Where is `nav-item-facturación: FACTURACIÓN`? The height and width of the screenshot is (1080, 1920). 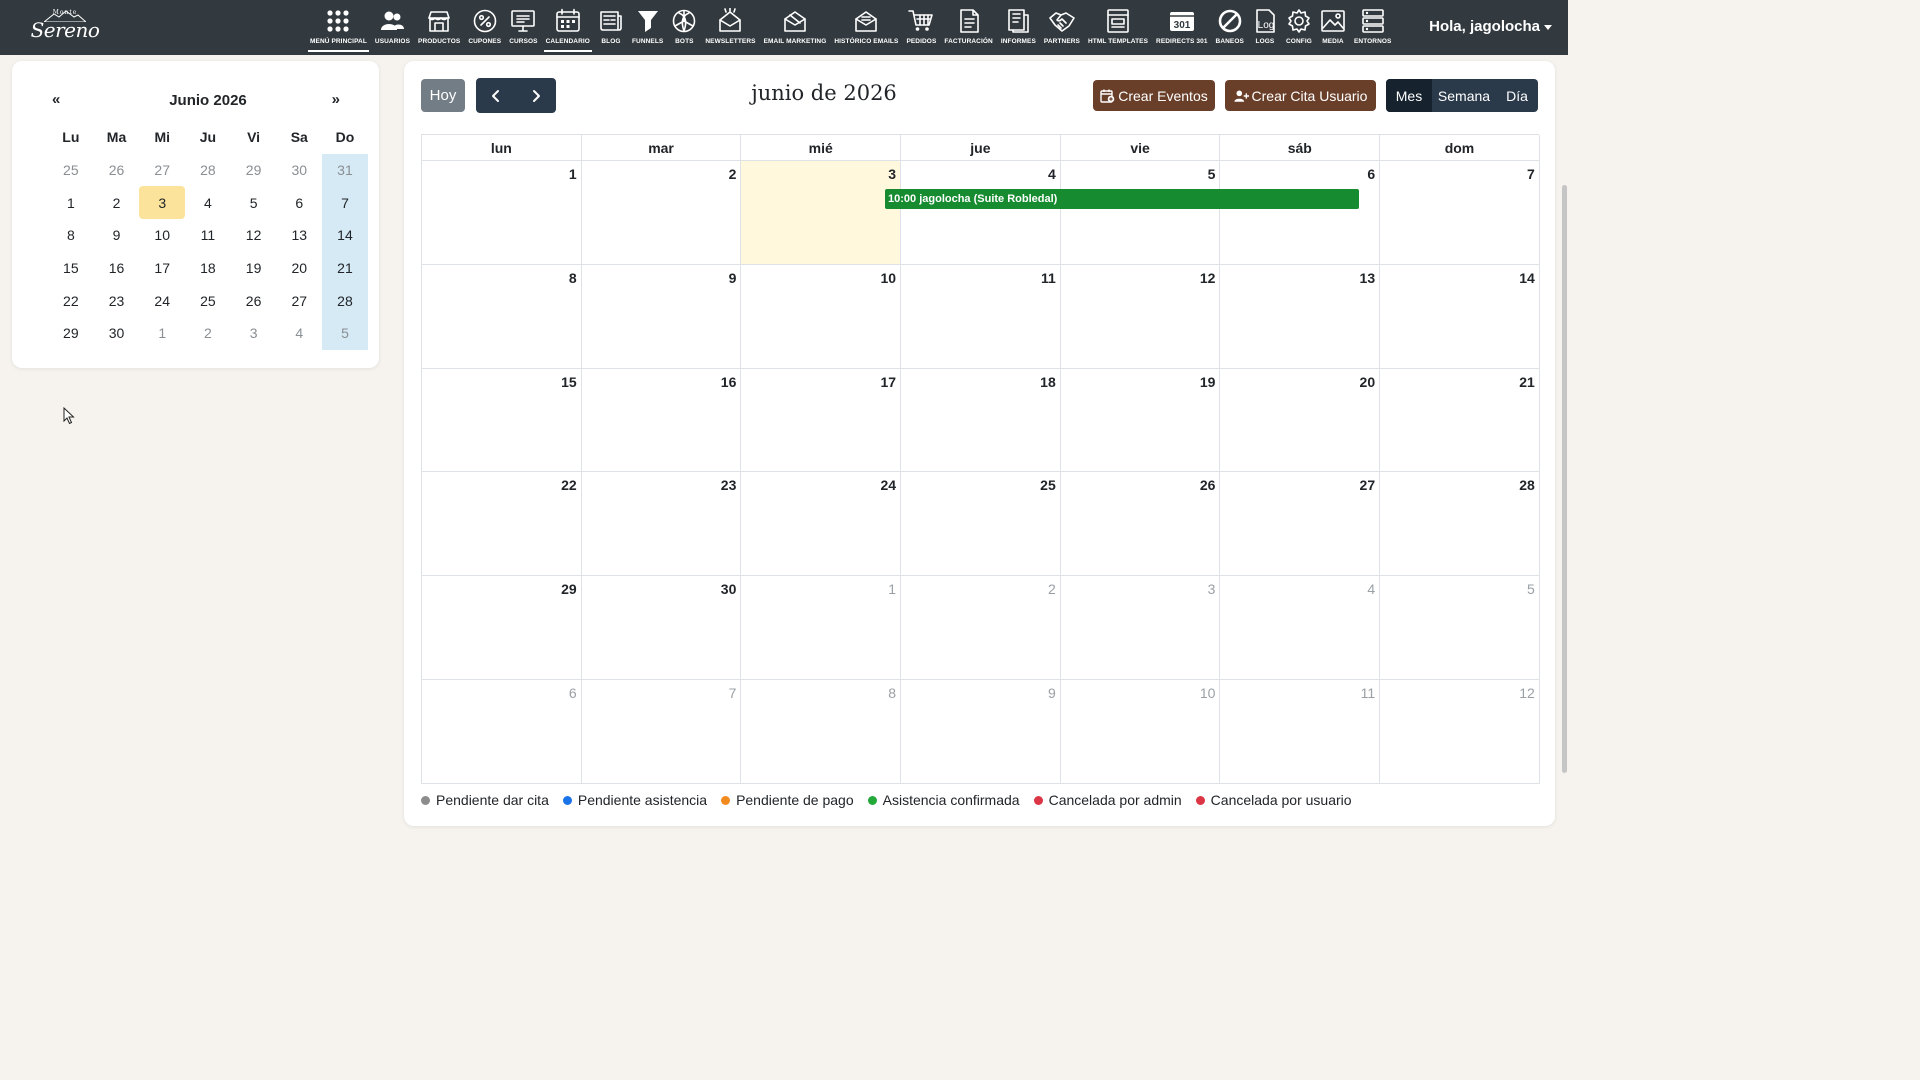
nav-item-facturación: FACTURACIÓN is located at coordinates (968, 25).